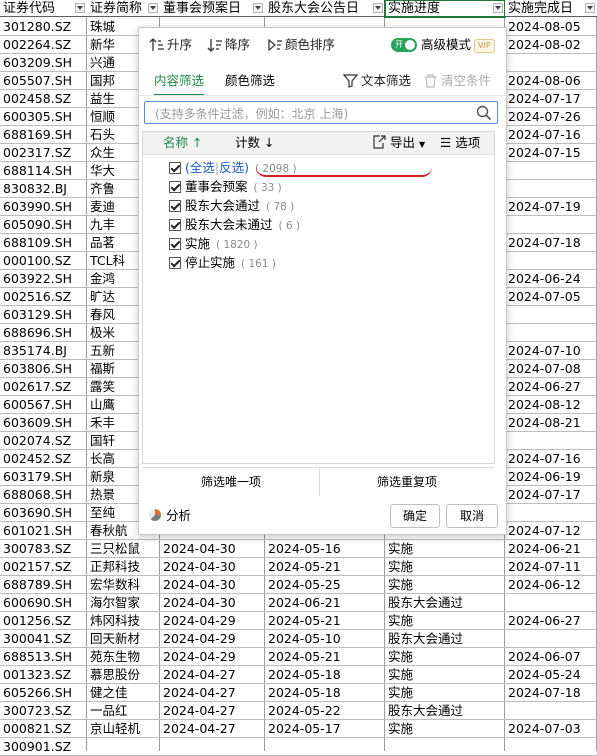  I want to click on select-all-link: (全选, so click(200, 167).